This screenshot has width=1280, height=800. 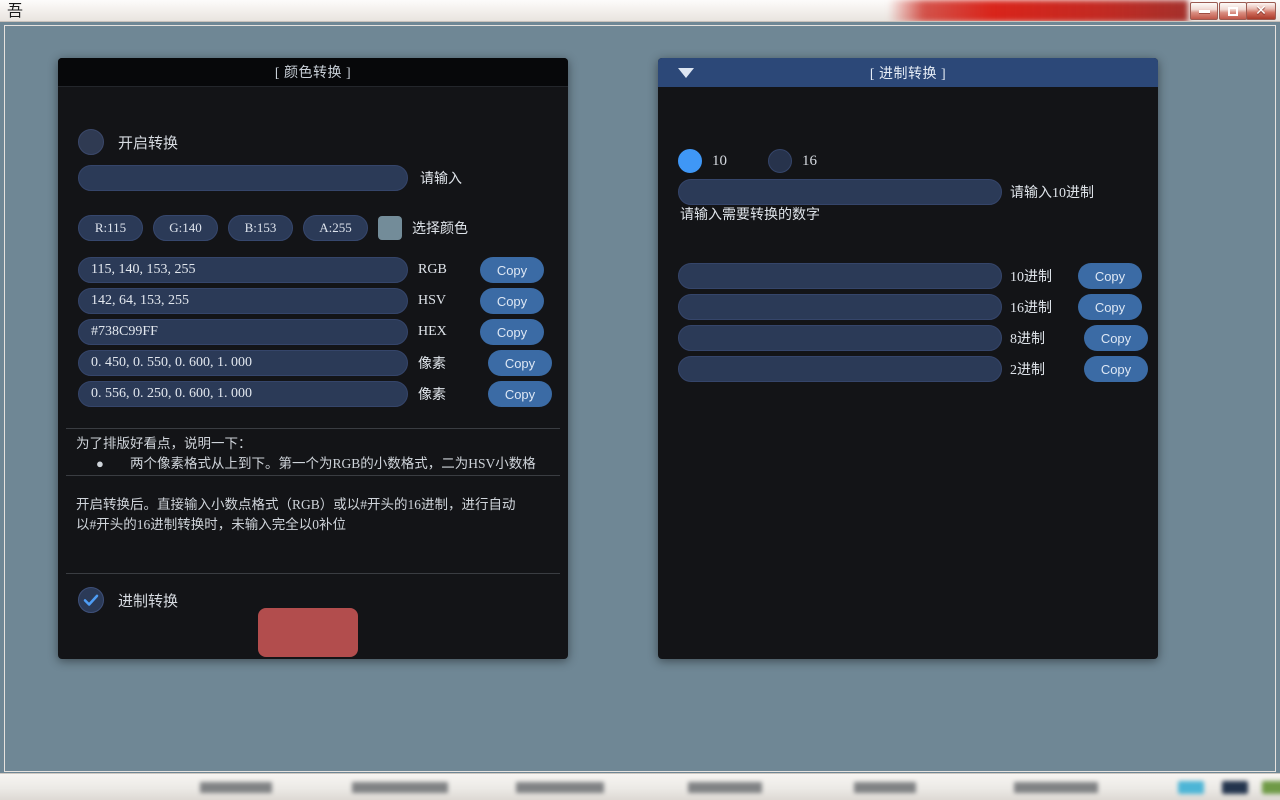 I want to click on minimize-button, so click(x=1204, y=11).